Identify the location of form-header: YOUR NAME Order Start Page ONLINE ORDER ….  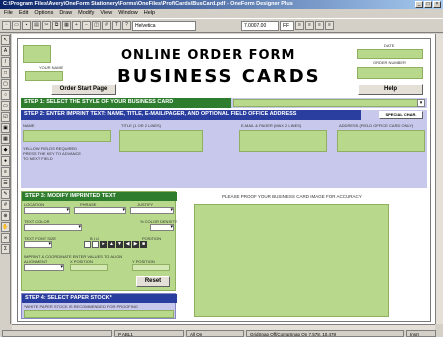
(223, 69).